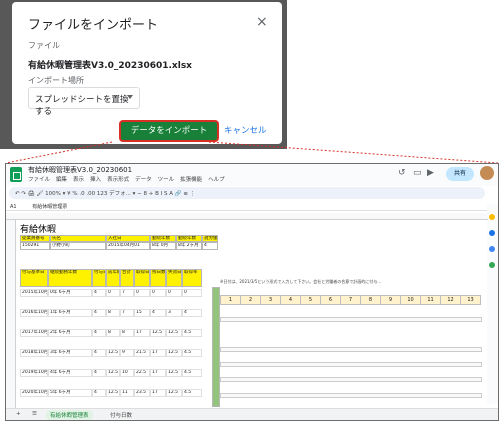 The image size is (500, 423). Describe the element at coordinates (470, 300) in the screenshot. I see `day-header-cell: 13` at that location.